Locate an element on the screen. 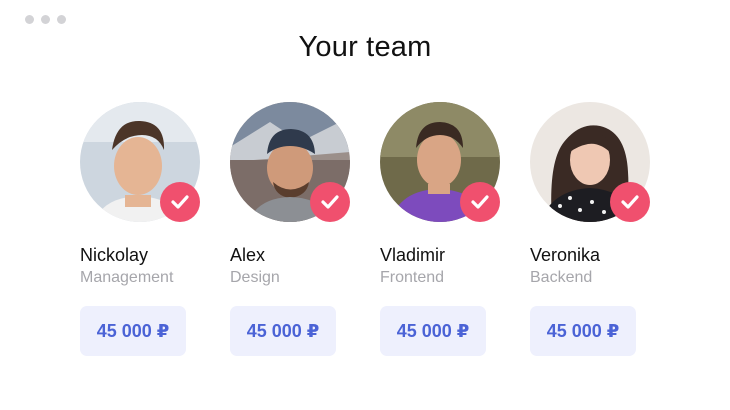  member-role: Management is located at coordinates (127, 277).